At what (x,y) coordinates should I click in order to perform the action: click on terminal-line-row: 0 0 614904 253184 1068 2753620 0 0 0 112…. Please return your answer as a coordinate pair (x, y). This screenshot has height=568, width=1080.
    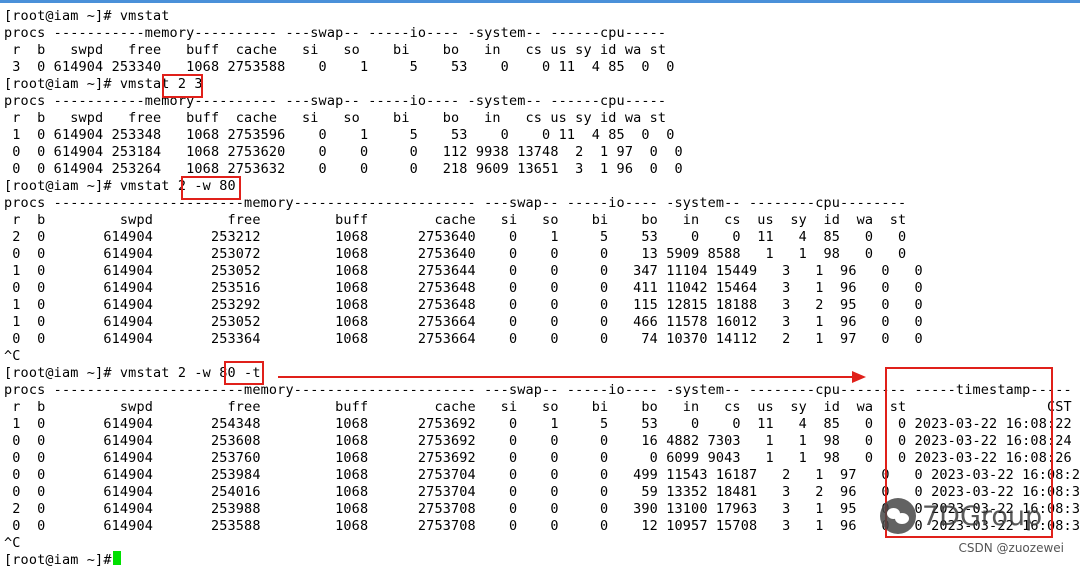
    Looking at the image, I should click on (343, 152).